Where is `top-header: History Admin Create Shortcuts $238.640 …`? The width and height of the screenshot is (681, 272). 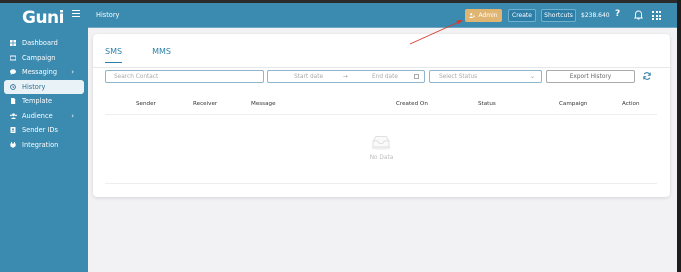
top-header: History Admin Create Shortcuts $238.640 … is located at coordinates (376, 15).